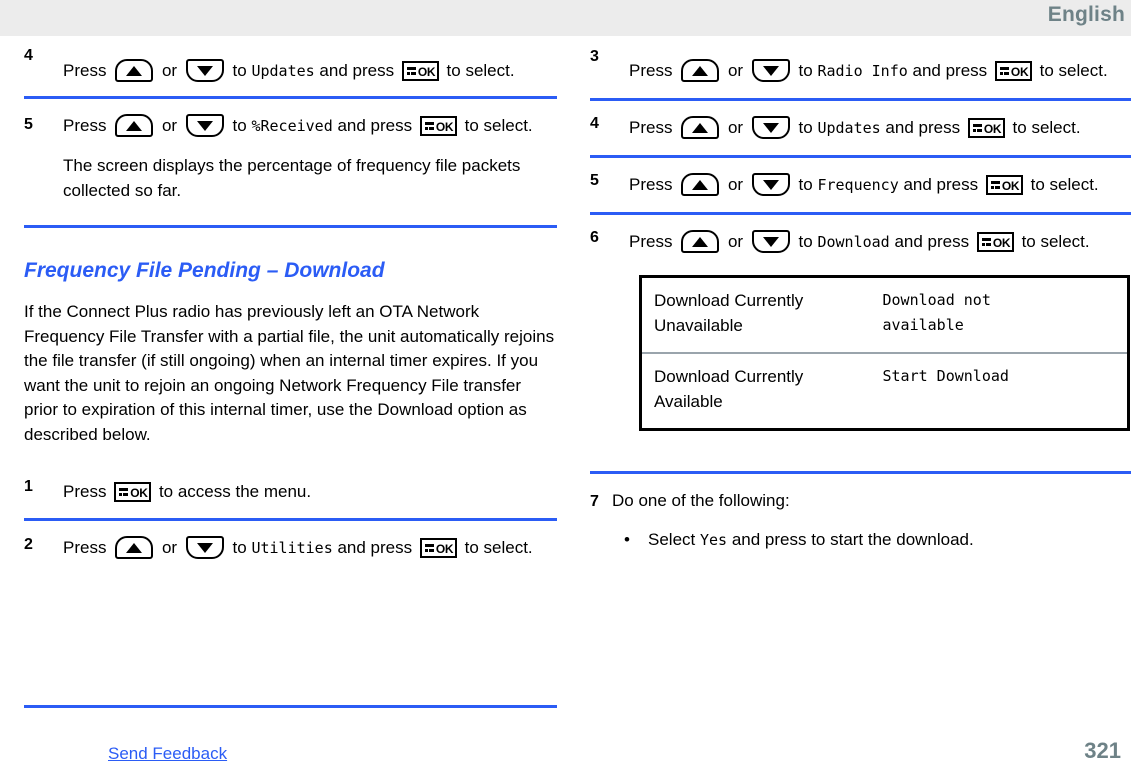  What do you see at coordinates (565, 18) in the screenshot?
I see `page-header-band` at bounding box center [565, 18].